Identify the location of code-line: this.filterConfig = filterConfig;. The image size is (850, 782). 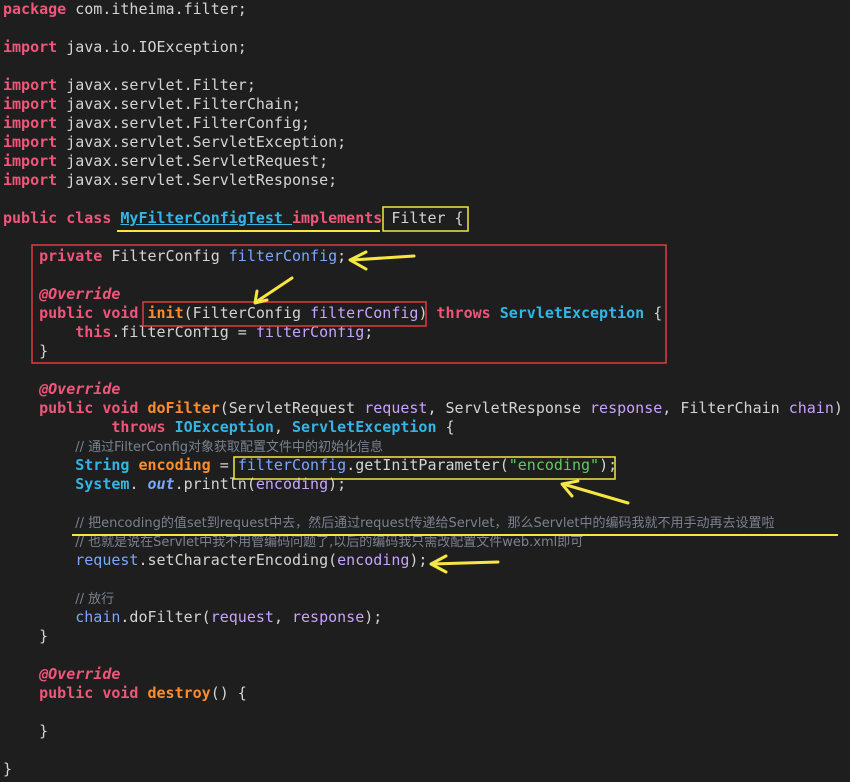
(423, 332).